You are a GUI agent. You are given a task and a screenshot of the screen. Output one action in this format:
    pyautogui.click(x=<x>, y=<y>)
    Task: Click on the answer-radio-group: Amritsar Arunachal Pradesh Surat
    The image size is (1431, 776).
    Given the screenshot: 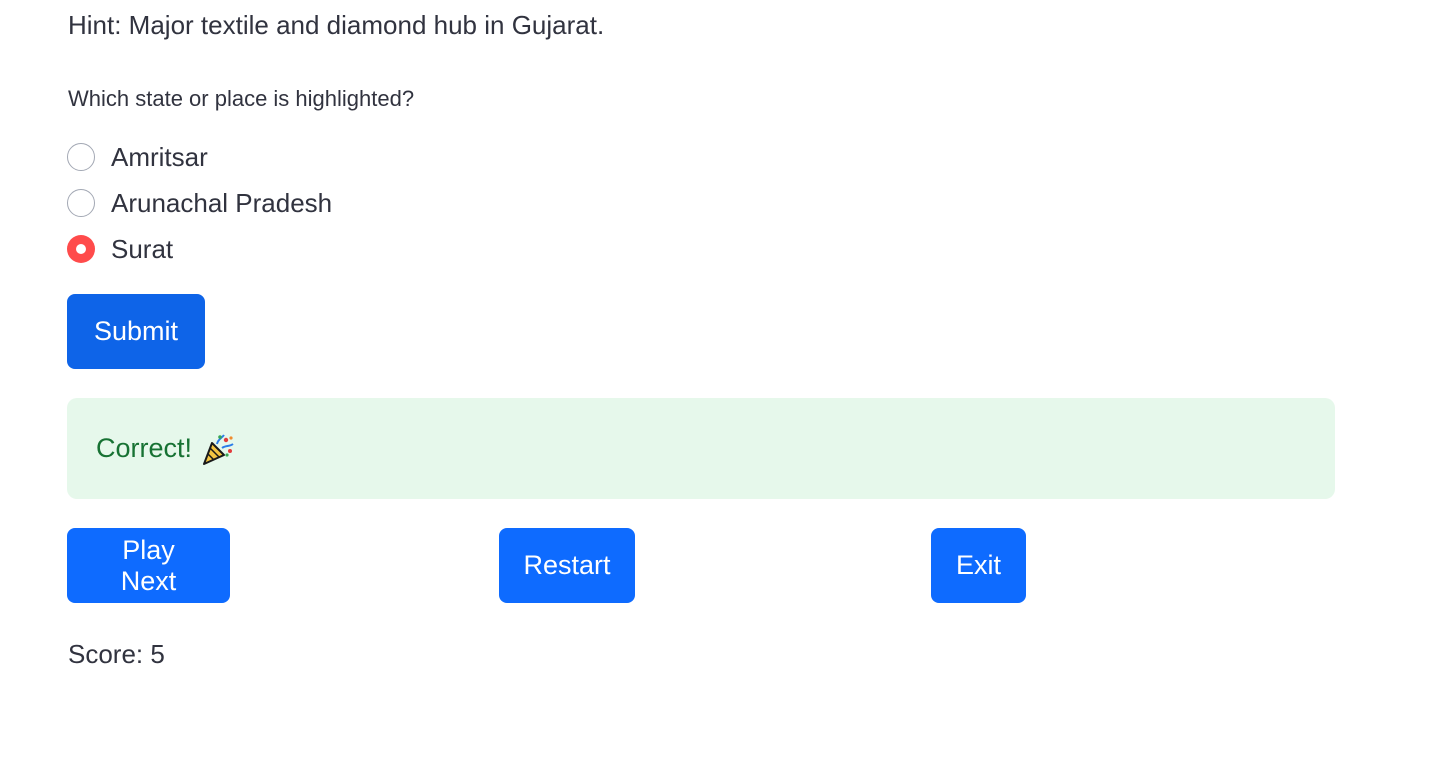 What is the action you would take?
    pyautogui.click(x=199, y=203)
    